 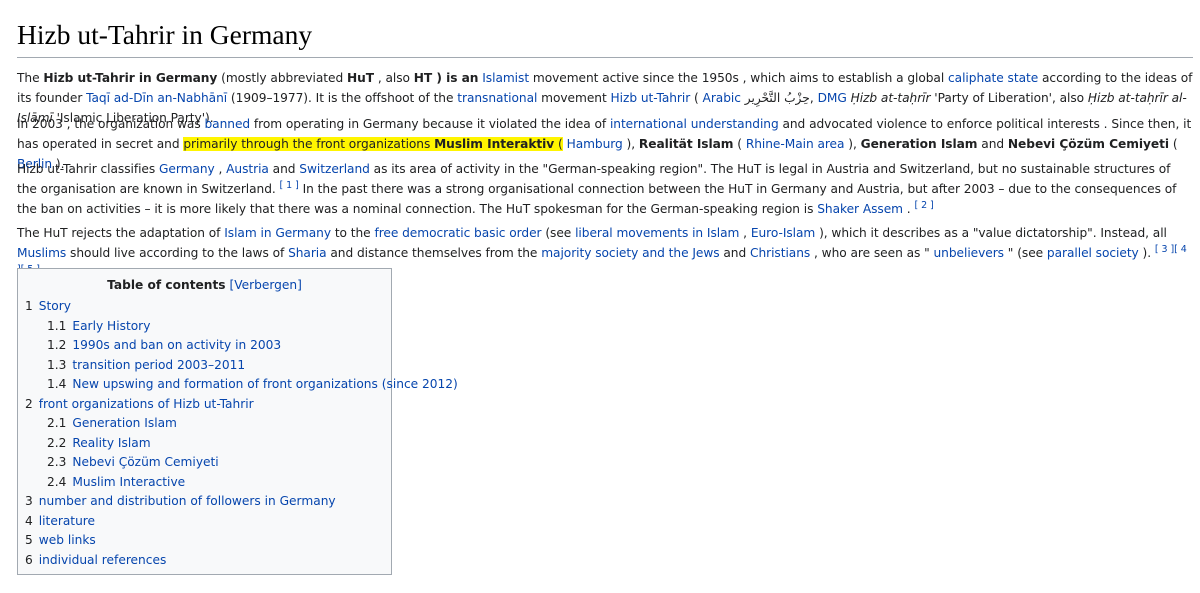 What do you see at coordinates (247, 169) in the screenshot?
I see `link-austria: Austria` at bounding box center [247, 169].